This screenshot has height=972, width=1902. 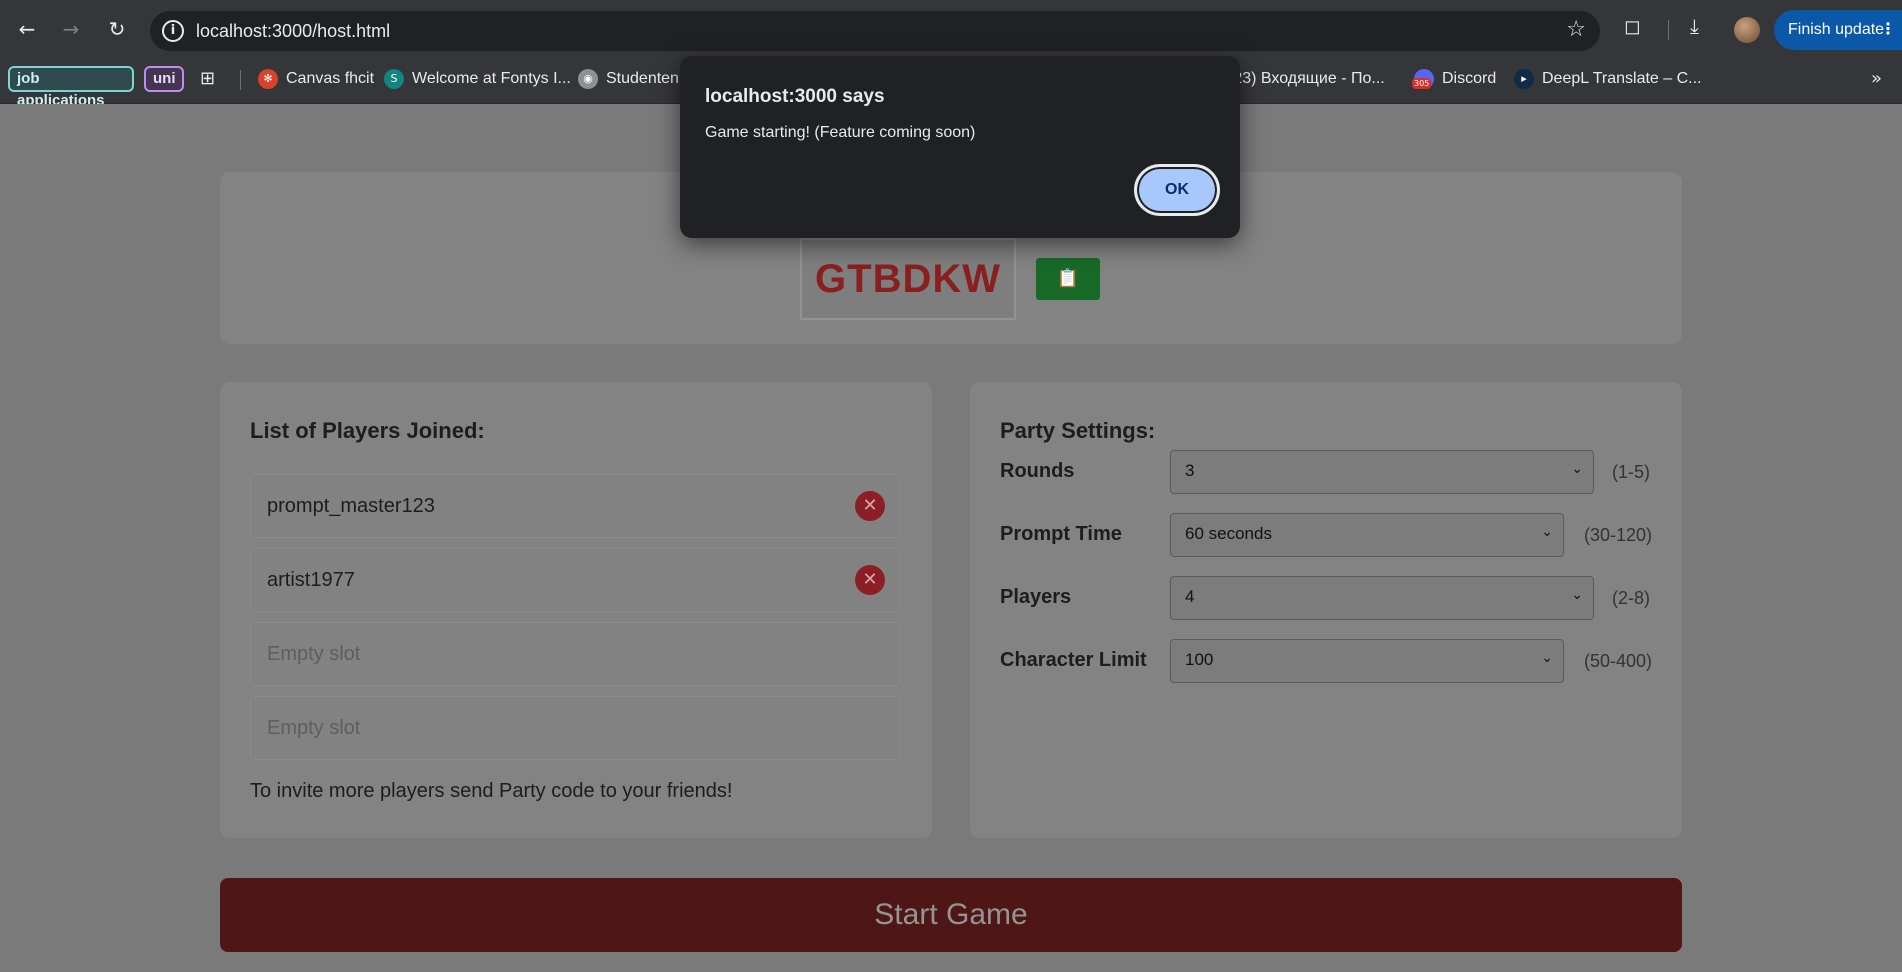 I want to click on setting-label-rounds: Rounds, so click(x=1037, y=471).